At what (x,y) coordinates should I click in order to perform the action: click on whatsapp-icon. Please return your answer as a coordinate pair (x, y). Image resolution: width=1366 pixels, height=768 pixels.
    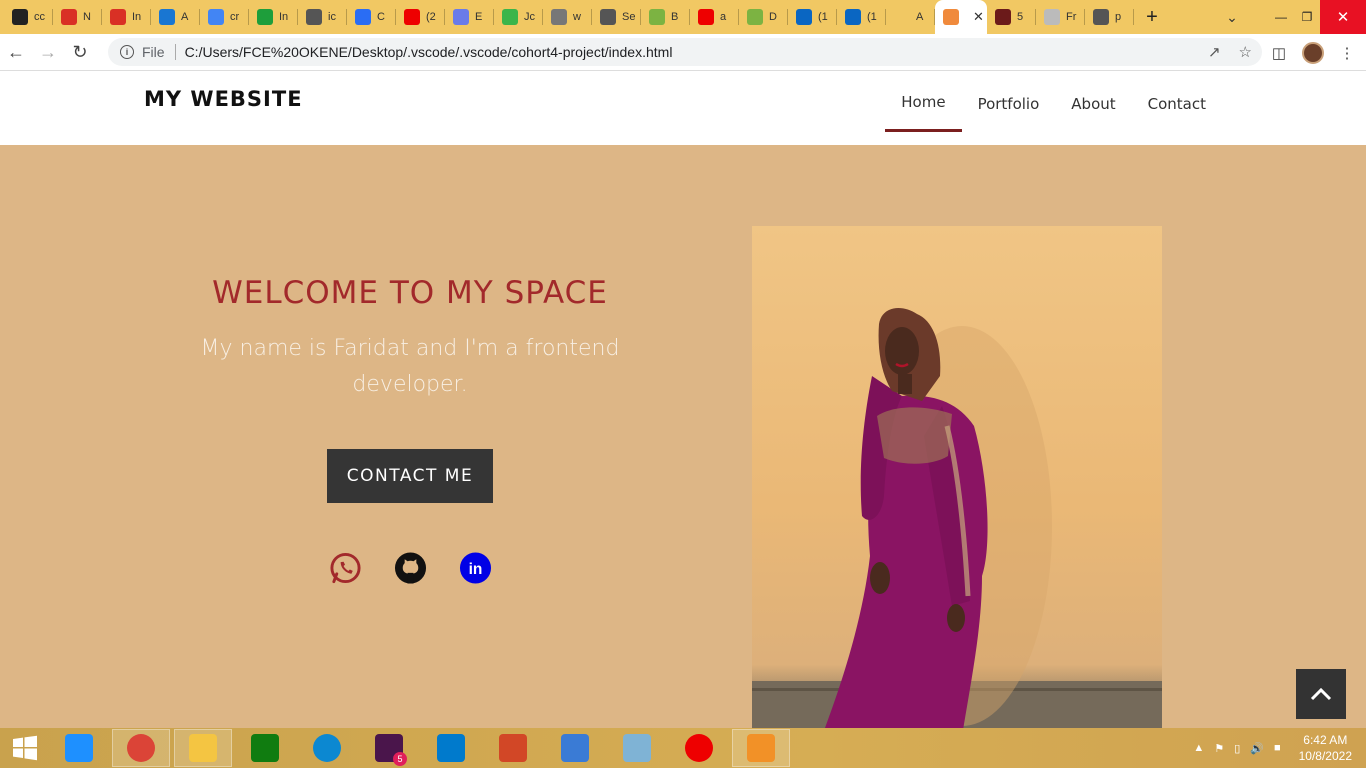
    Looking at the image, I should click on (345, 567).